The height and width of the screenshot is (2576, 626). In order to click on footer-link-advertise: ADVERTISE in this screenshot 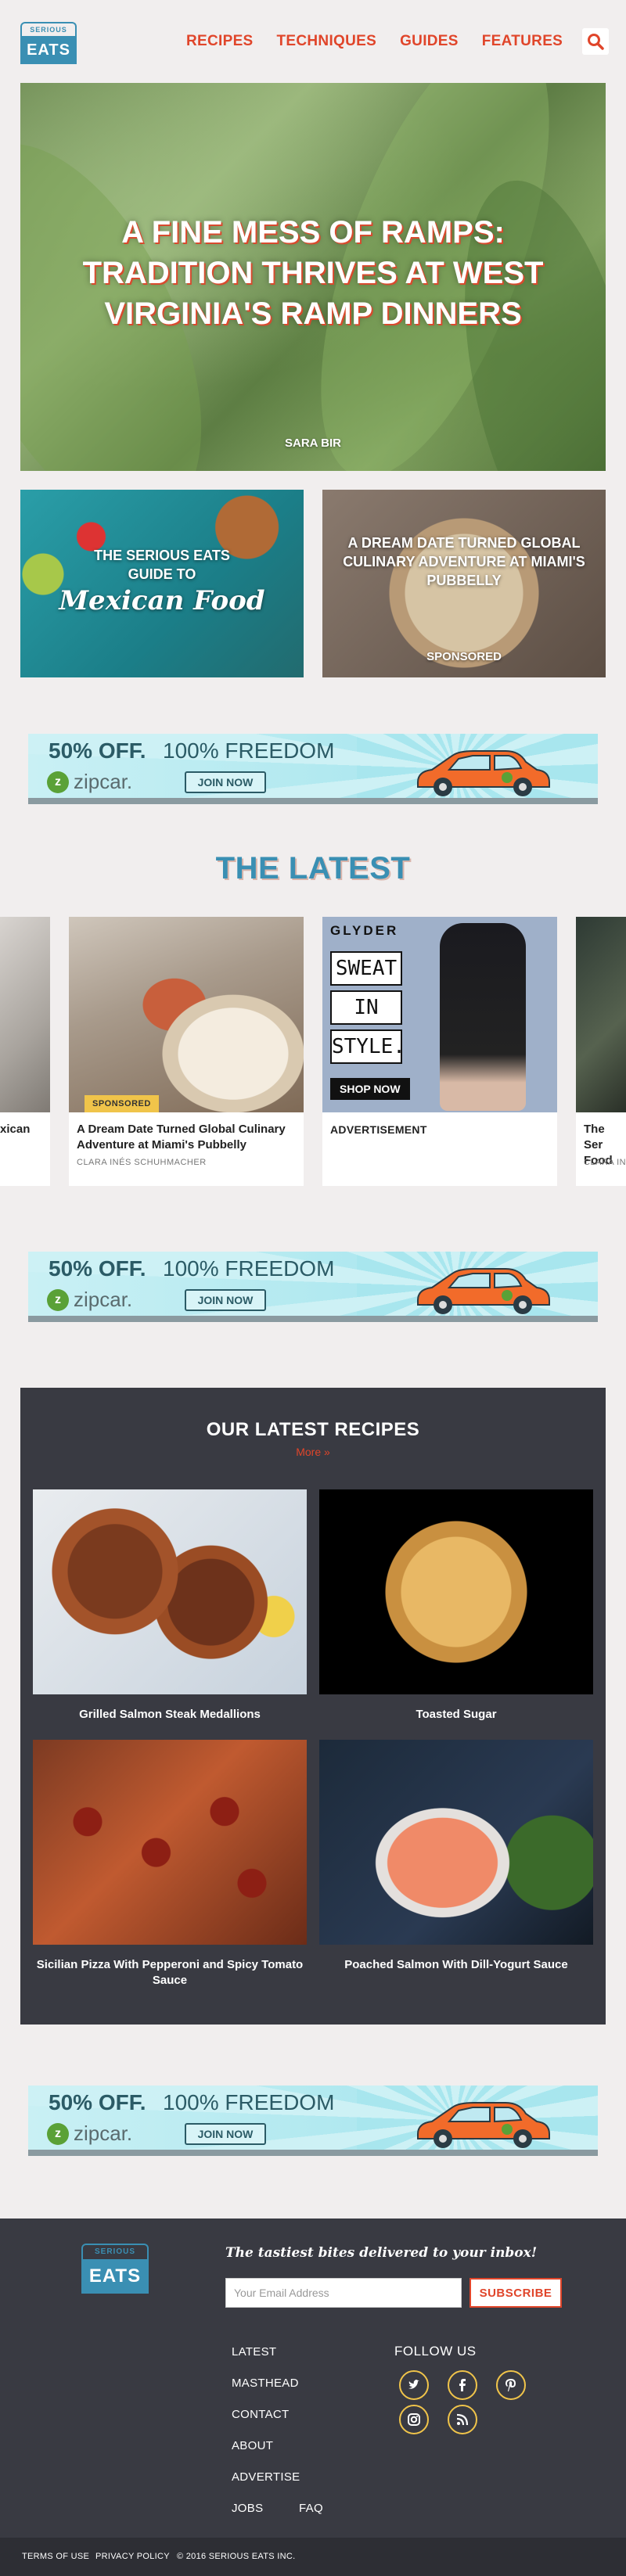, I will do `click(266, 2477)`.